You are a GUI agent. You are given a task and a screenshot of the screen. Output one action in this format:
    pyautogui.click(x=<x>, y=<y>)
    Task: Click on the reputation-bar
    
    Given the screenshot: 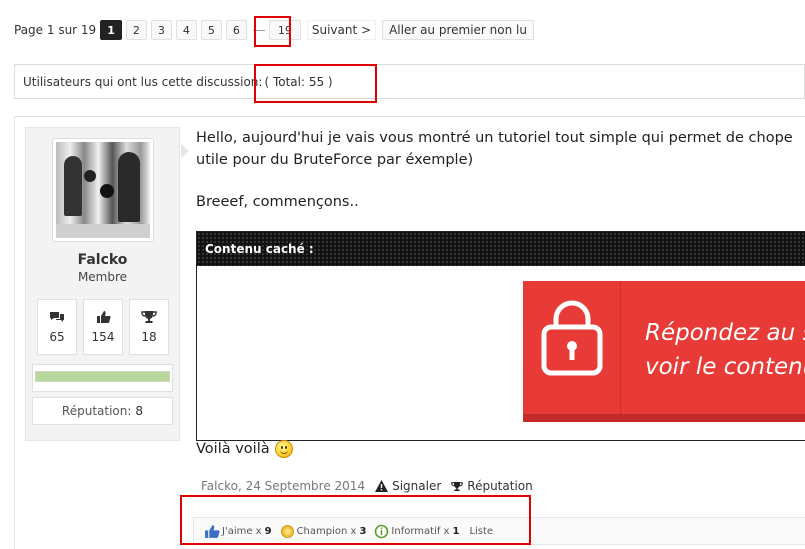 What is the action you would take?
    pyautogui.click(x=102, y=376)
    